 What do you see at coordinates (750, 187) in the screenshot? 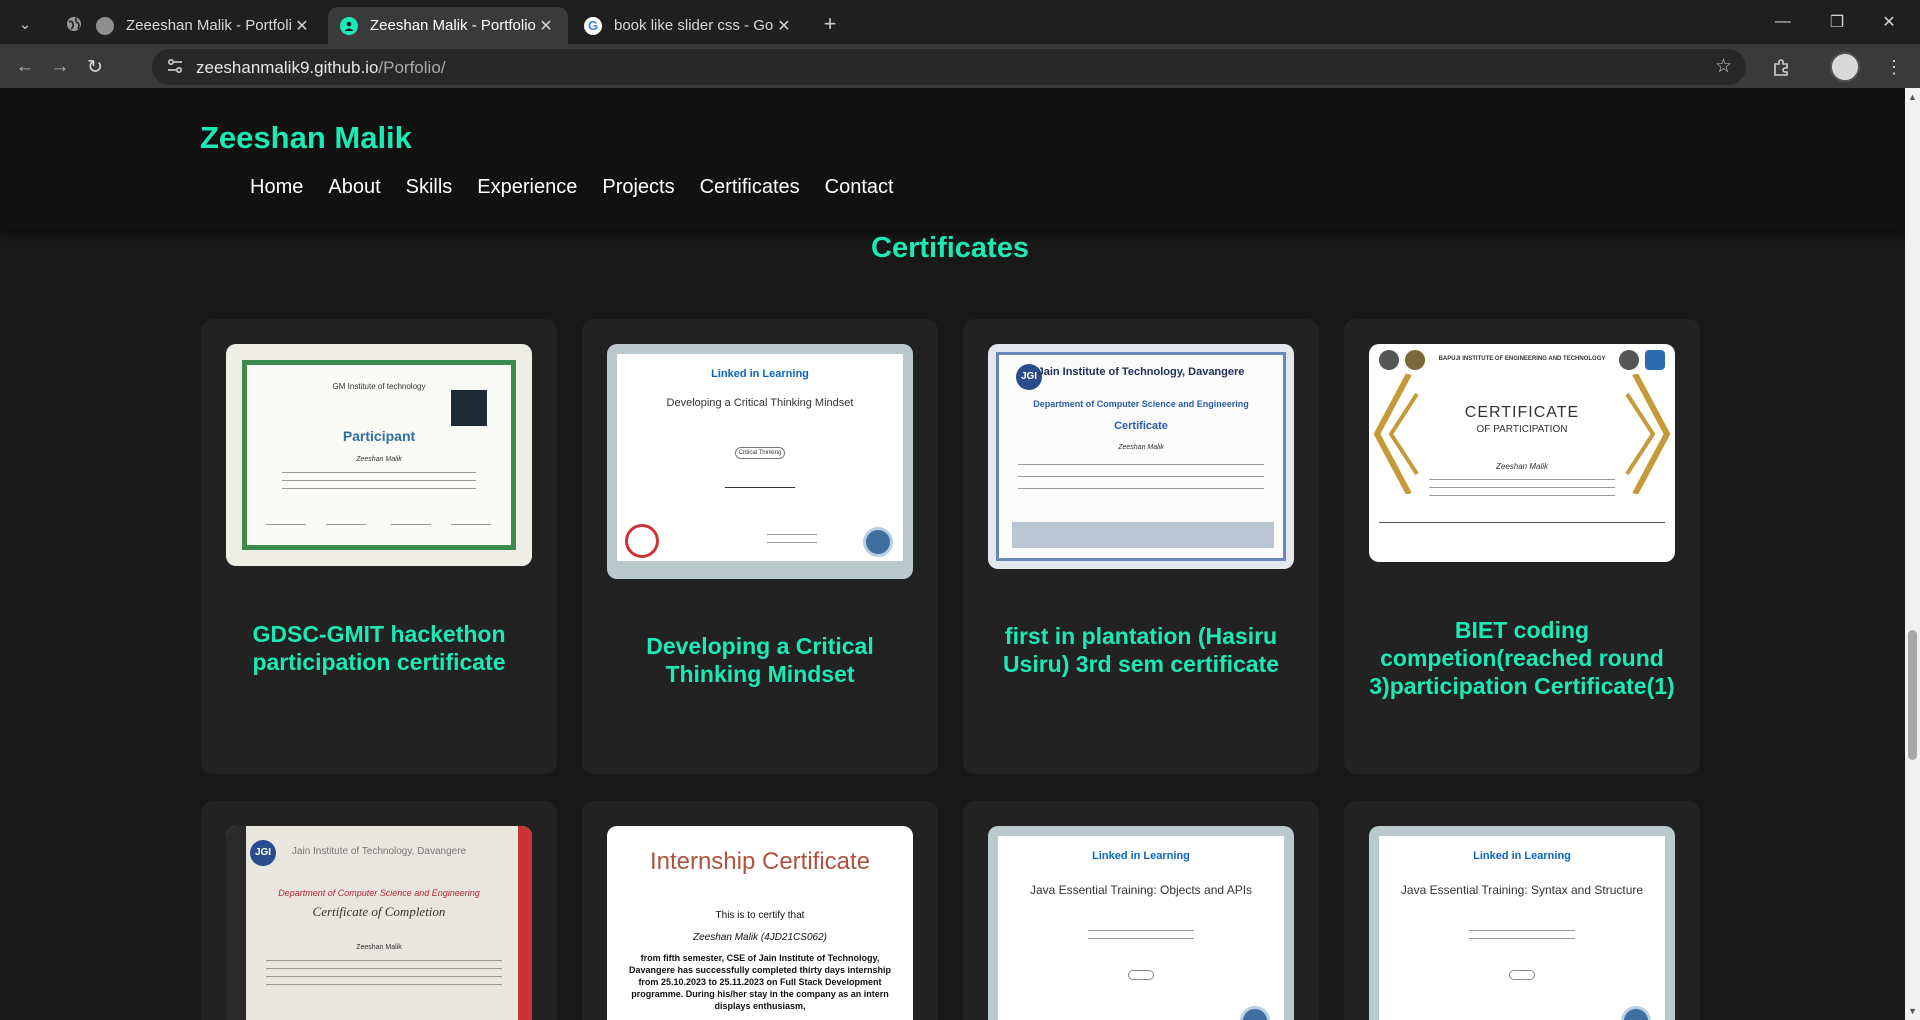
I see `nav-certificates: Certificates` at bounding box center [750, 187].